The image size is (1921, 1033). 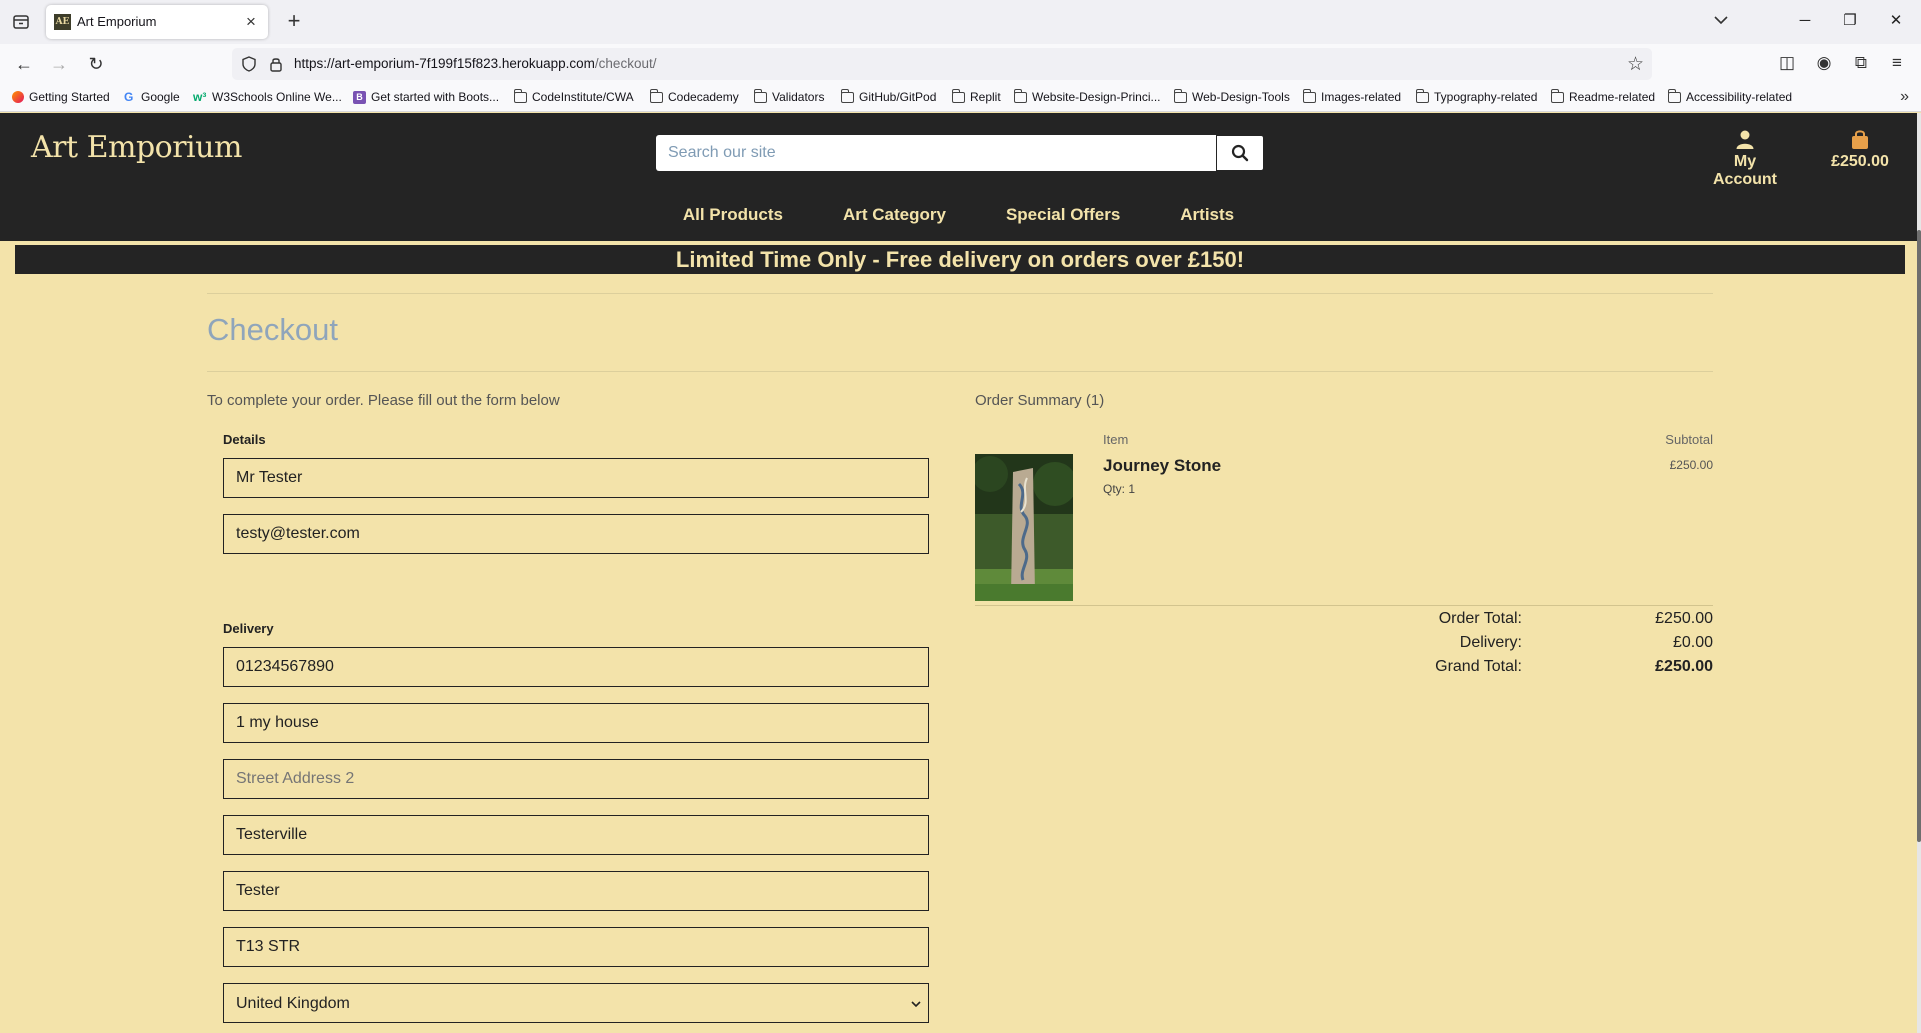 What do you see at coordinates (1745, 139) in the screenshot?
I see `user-icon` at bounding box center [1745, 139].